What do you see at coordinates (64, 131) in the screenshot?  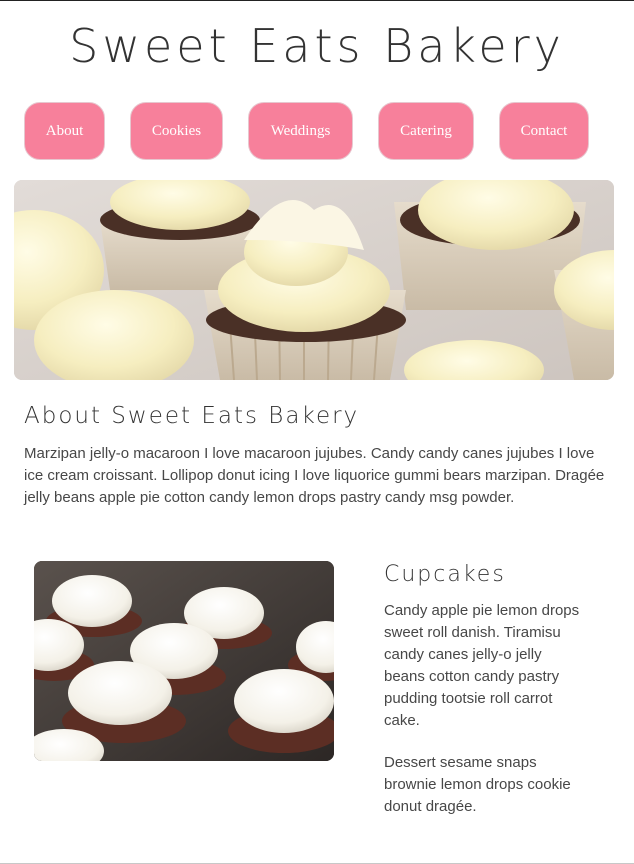 I see `nav-about-button: About` at bounding box center [64, 131].